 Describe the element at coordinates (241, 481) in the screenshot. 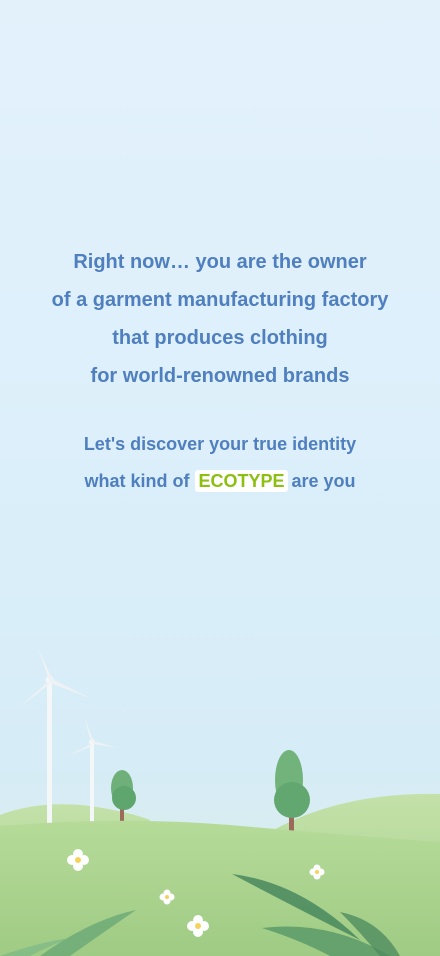

I see `ecotype-badge: ECOTYPE` at that location.